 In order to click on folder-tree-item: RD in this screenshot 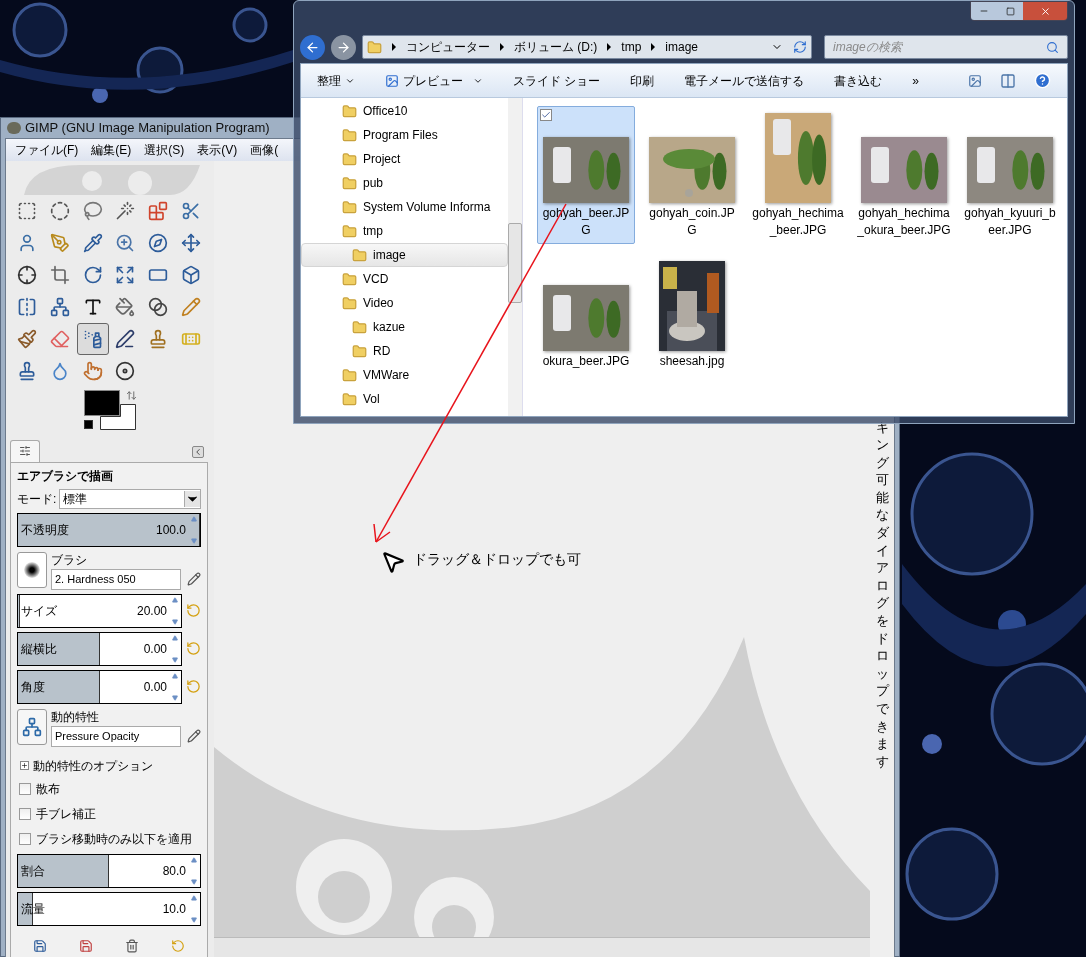, I will do `click(404, 351)`.